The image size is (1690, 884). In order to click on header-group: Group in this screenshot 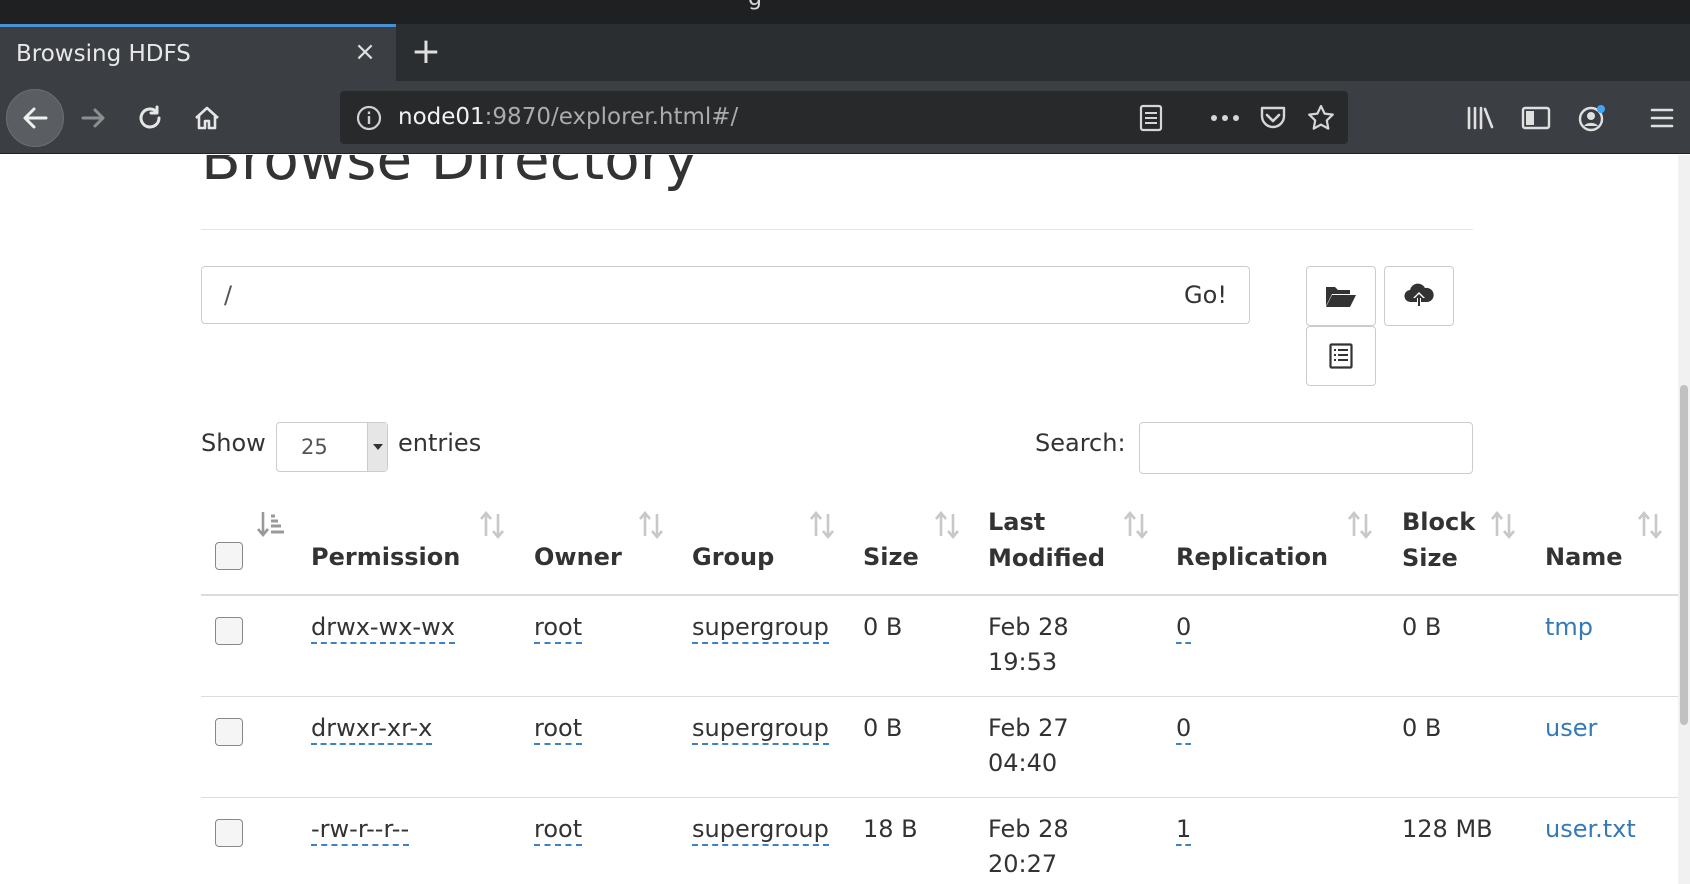, I will do `click(733, 557)`.